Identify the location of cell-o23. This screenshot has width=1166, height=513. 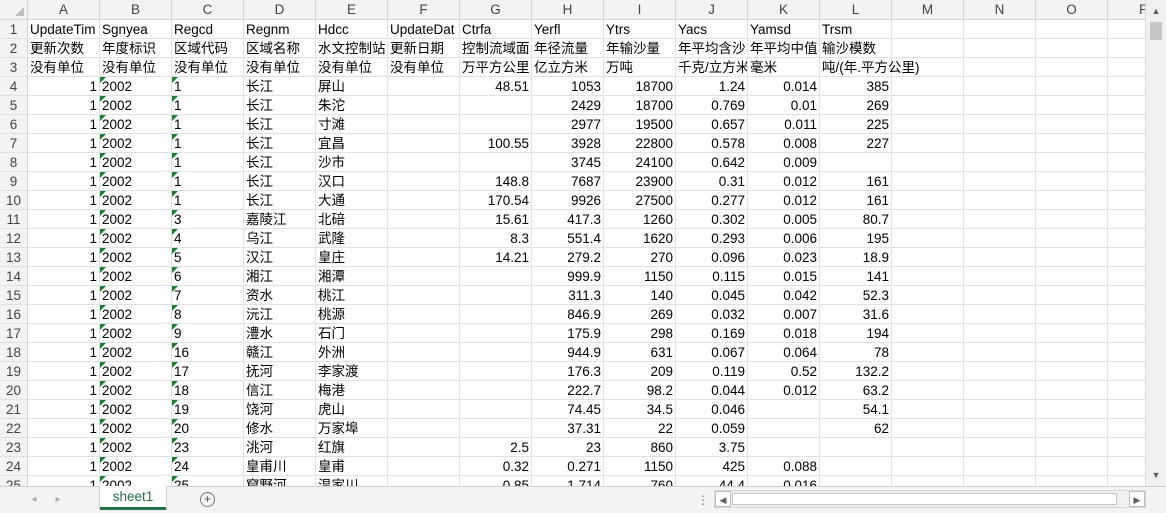
(1072, 447).